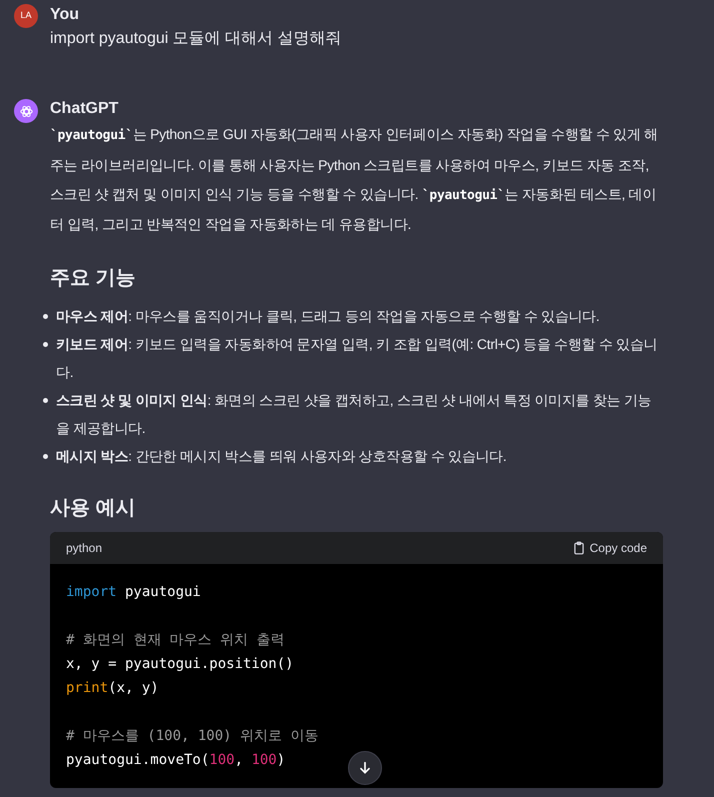  What do you see at coordinates (281, 456) in the screenshot?
I see `feature-item: 메시지 박스: 간단한 메시지 박스를 띄워 사용자와 상호작용할 수 있습니다.` at bounding box center [281, 456].